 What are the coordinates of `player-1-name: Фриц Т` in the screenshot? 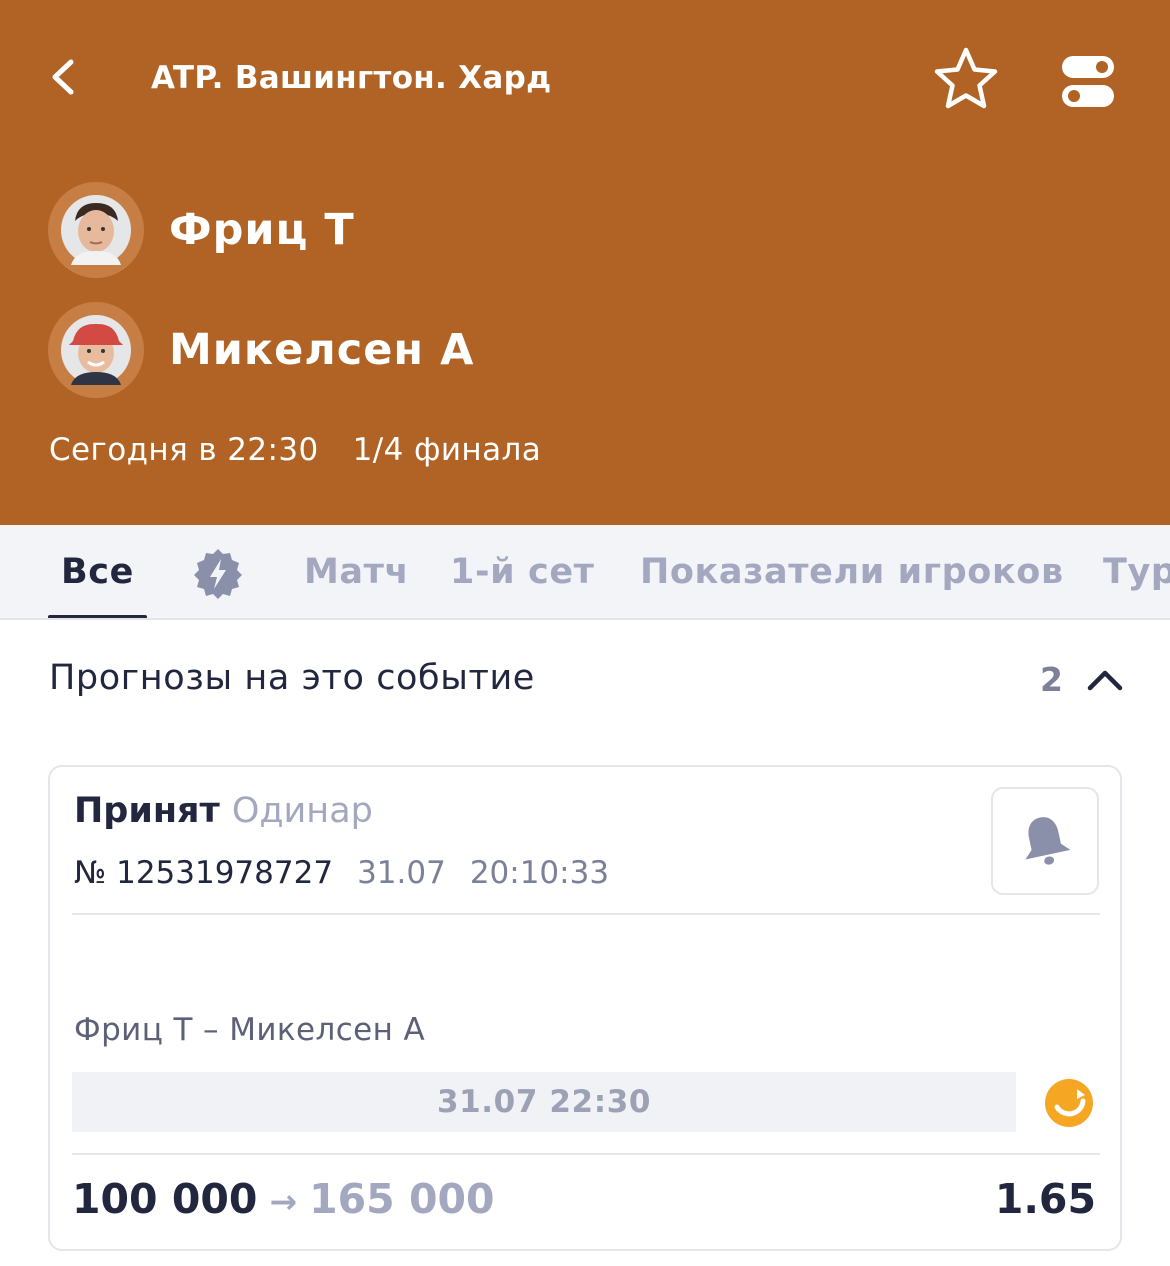 It's located at (262, 230).